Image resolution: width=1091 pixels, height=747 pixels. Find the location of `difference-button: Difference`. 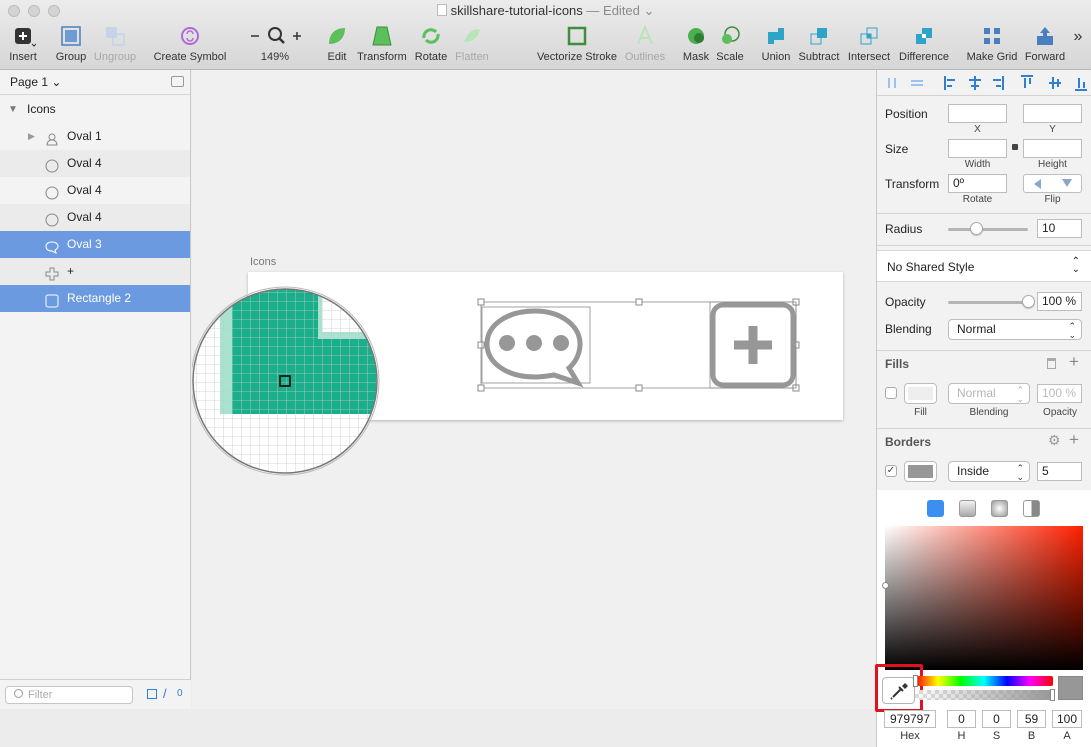

difference-button: Difference is located at coordinates (924, 46).